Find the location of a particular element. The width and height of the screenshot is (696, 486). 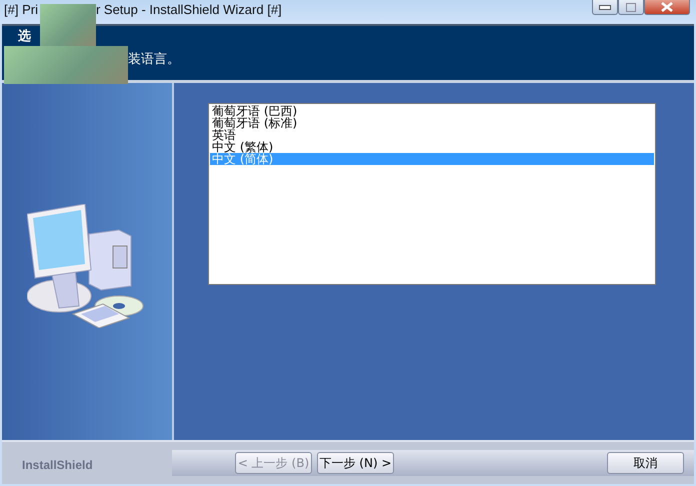

language-item: 英语 is located at coordinates (432, 135).